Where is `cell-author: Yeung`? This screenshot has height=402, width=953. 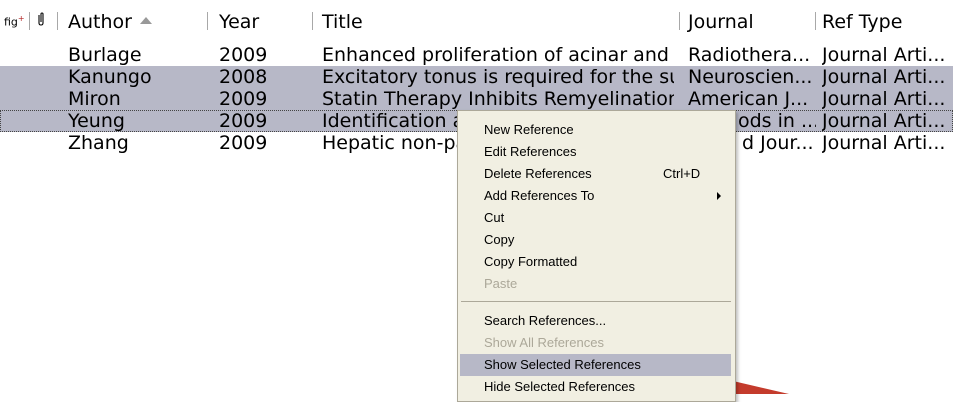
cell-author: Yeung is located at coordinates (96, 121).